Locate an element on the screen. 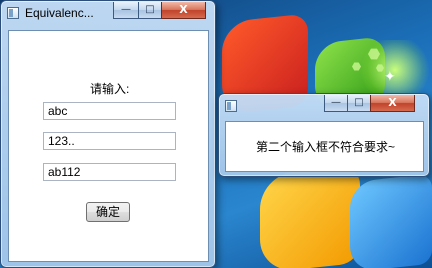  windows-logo-yellow is located at coordinates (310, 216).